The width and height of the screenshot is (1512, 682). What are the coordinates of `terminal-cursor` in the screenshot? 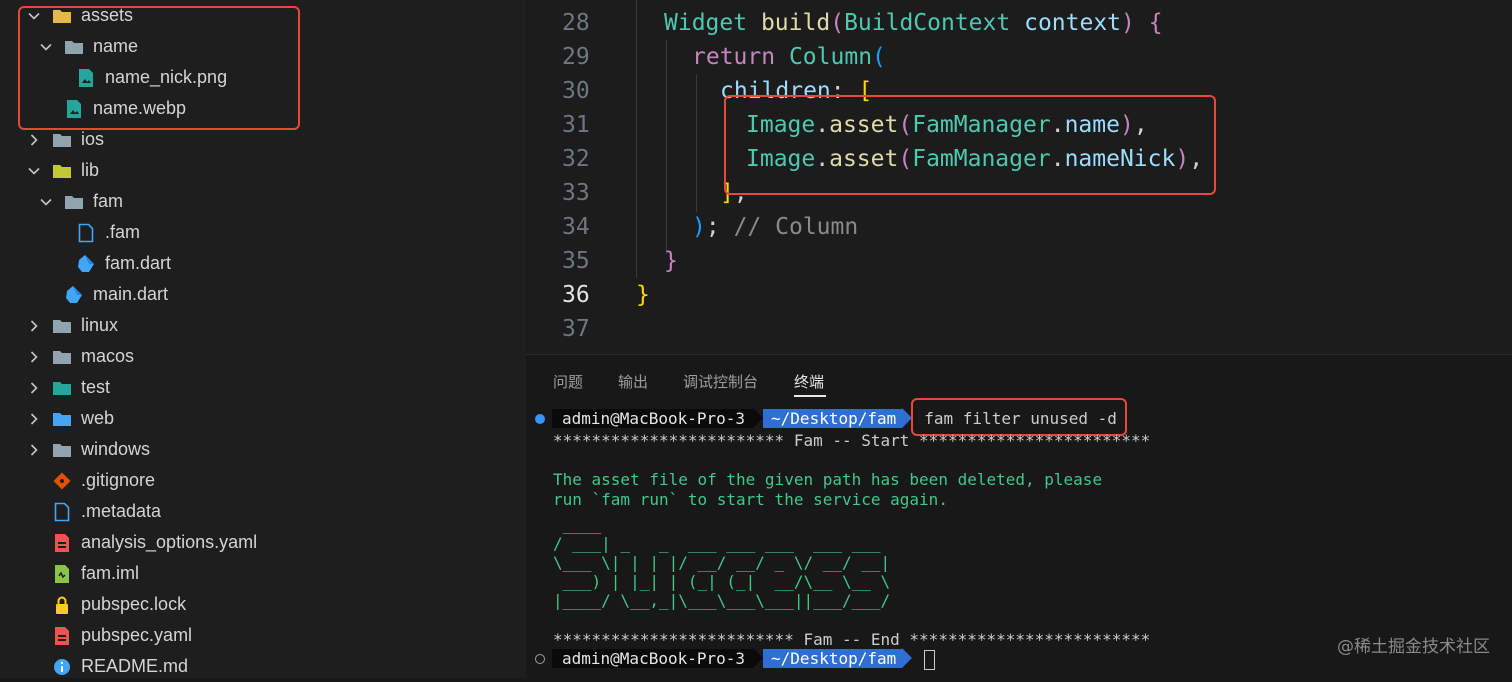 It's located at (930, 659).